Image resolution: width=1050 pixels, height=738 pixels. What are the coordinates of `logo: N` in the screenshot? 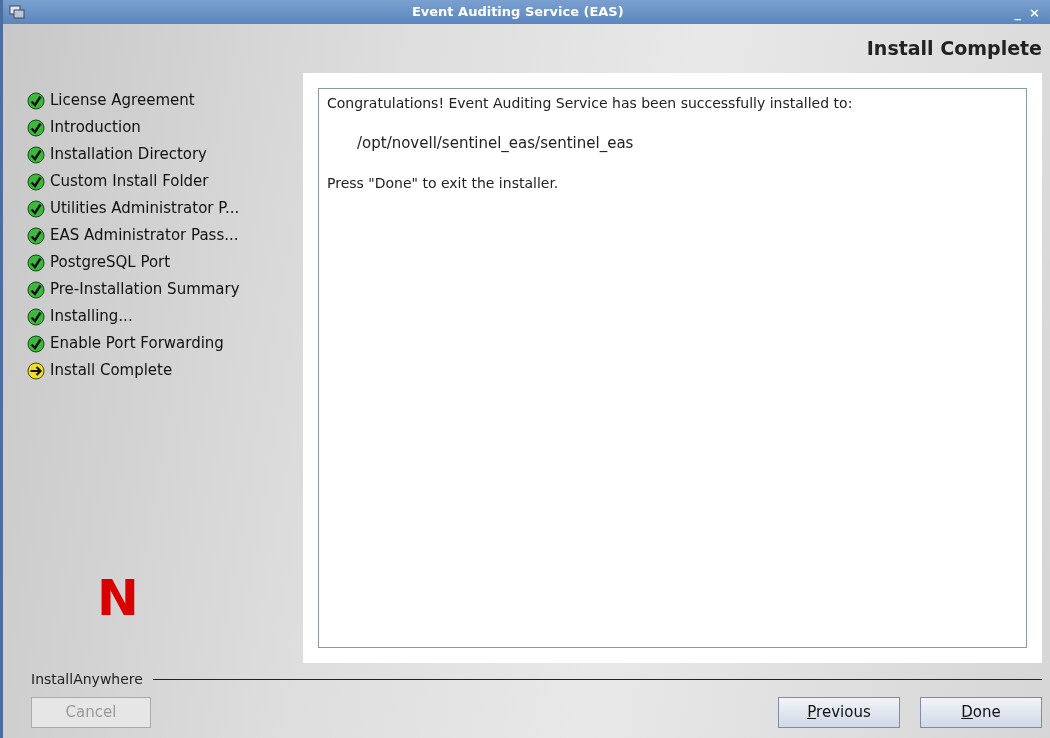 It's located at (118, 598).